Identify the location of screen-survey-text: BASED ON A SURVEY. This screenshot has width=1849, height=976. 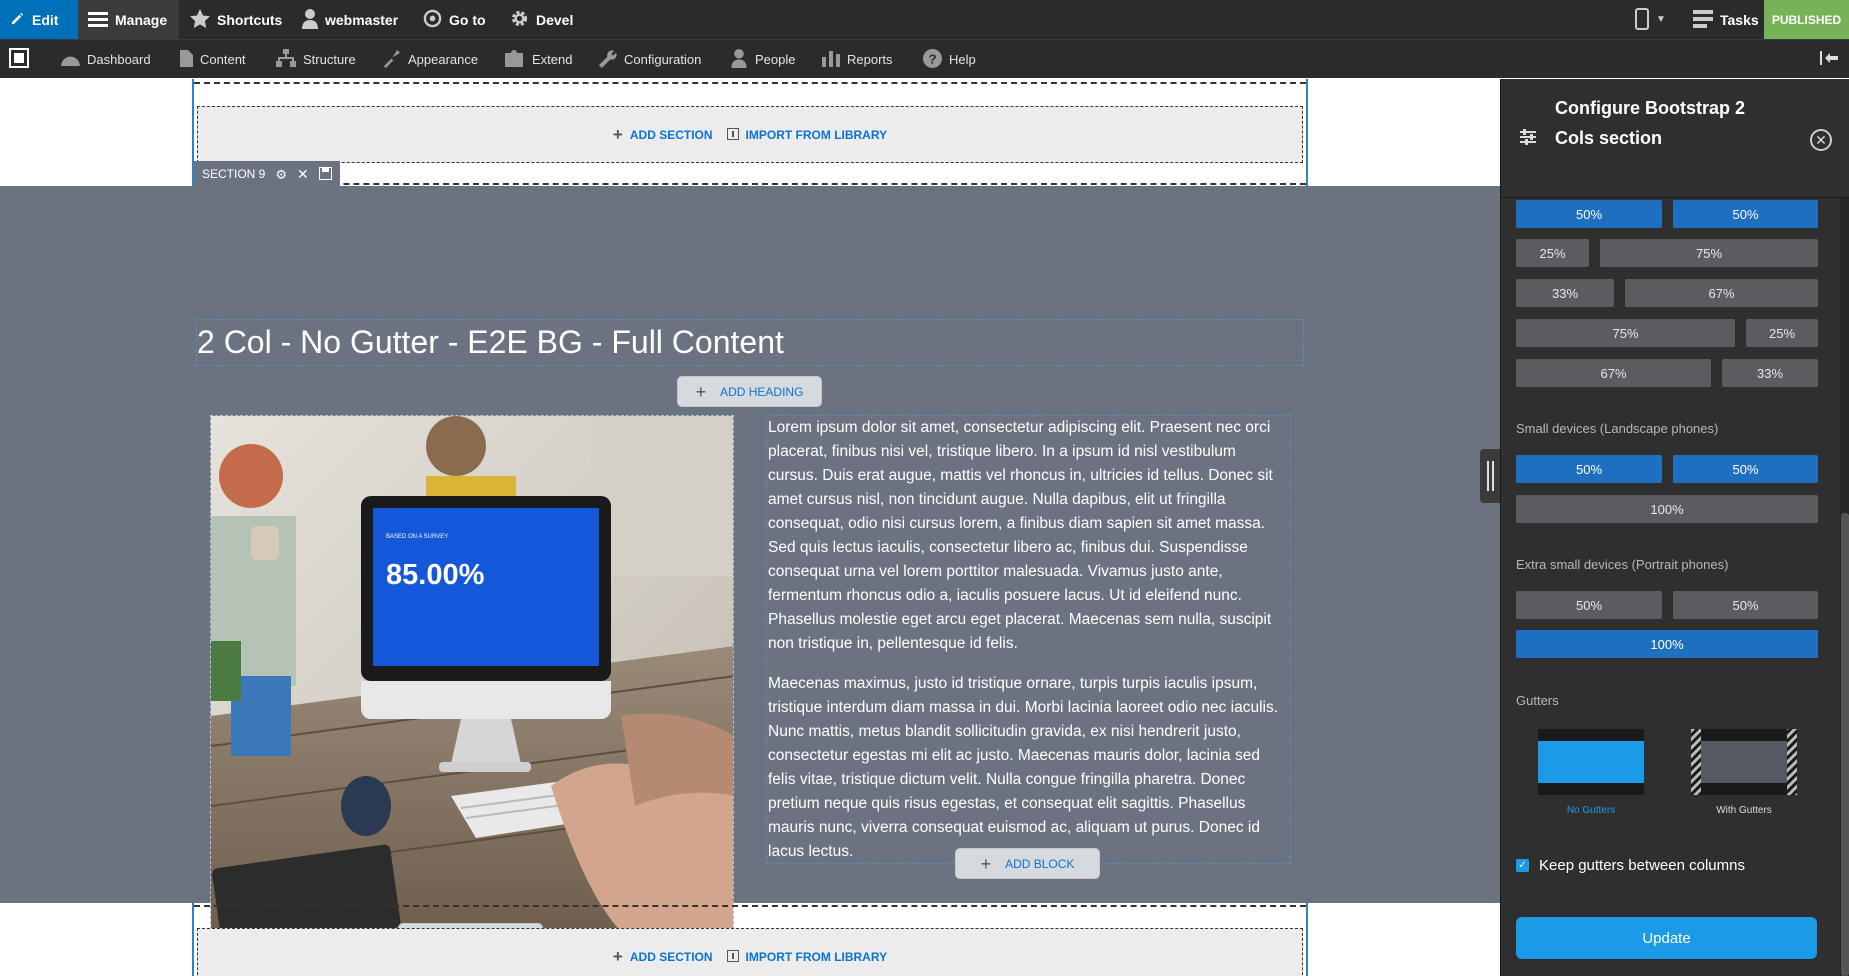
(417, 537).